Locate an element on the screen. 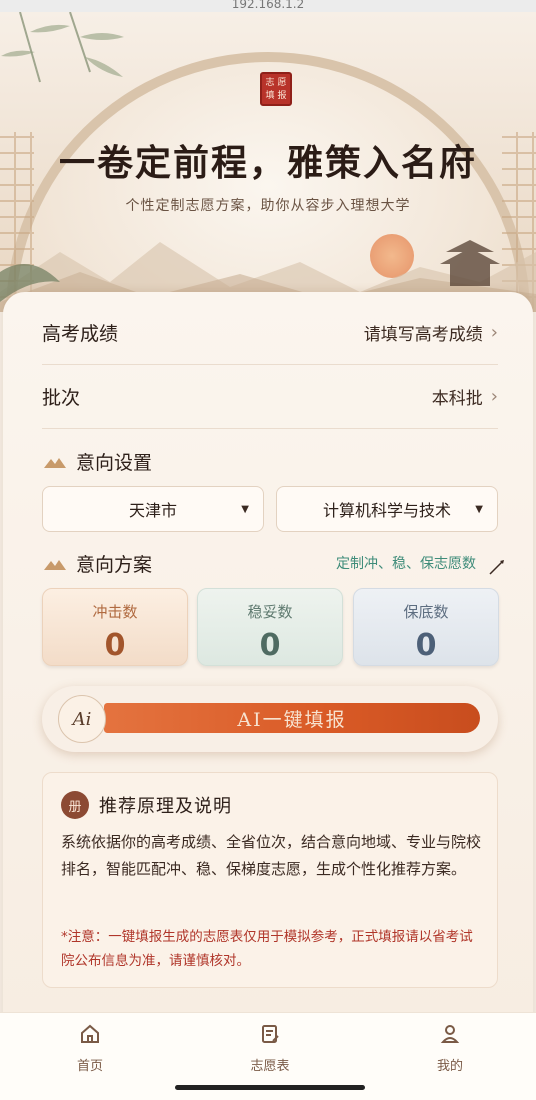 The width and height of the screenshot is (536, 1100). ai-fill-button: AI一键填报 Ai is located at coordinates (270, 719).